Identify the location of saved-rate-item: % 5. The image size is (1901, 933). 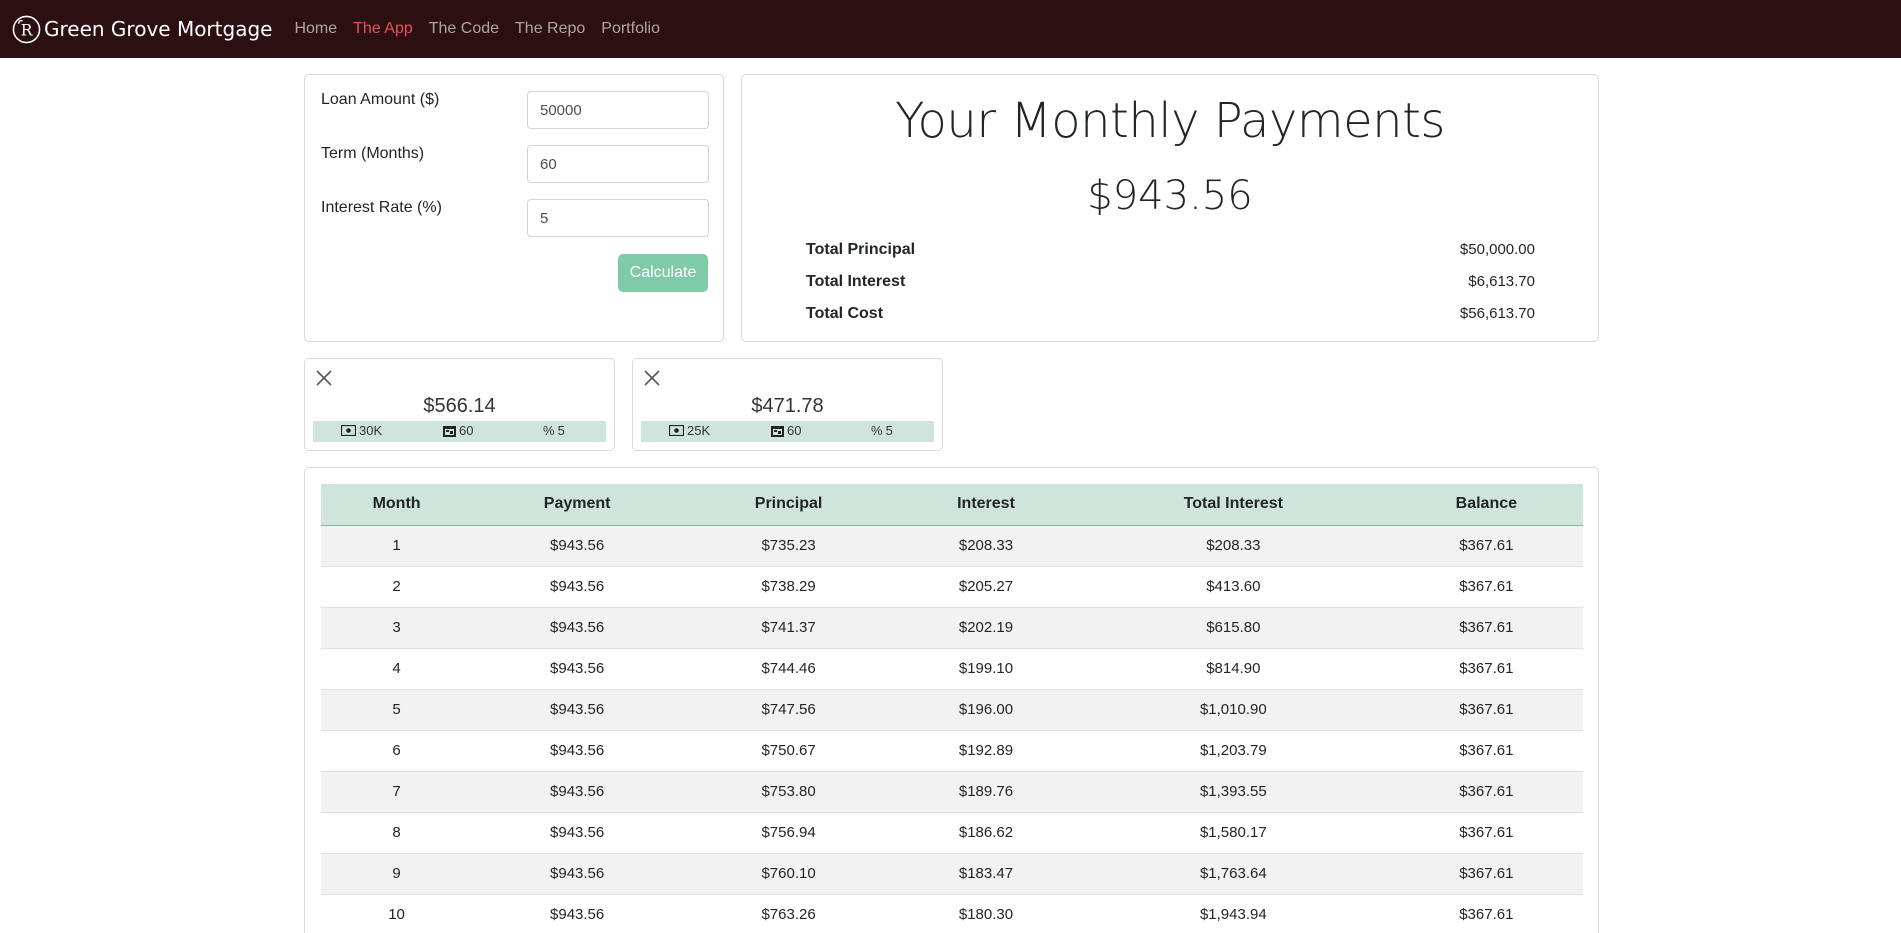
(554, 430).